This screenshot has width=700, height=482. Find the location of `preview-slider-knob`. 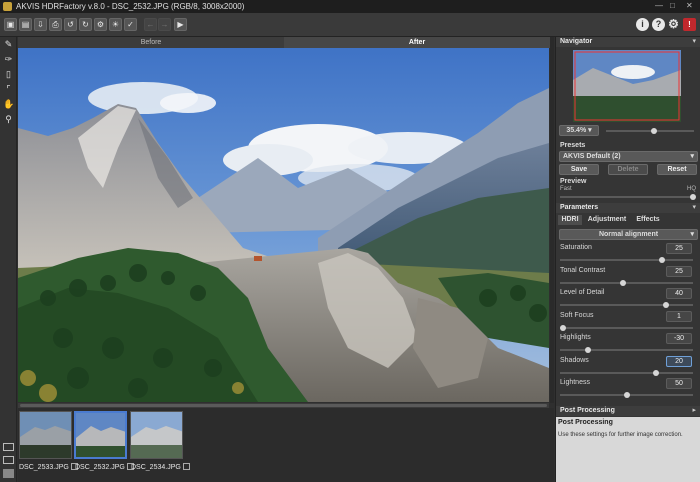

preview-slider-knob is located at coordinates (693, 197).